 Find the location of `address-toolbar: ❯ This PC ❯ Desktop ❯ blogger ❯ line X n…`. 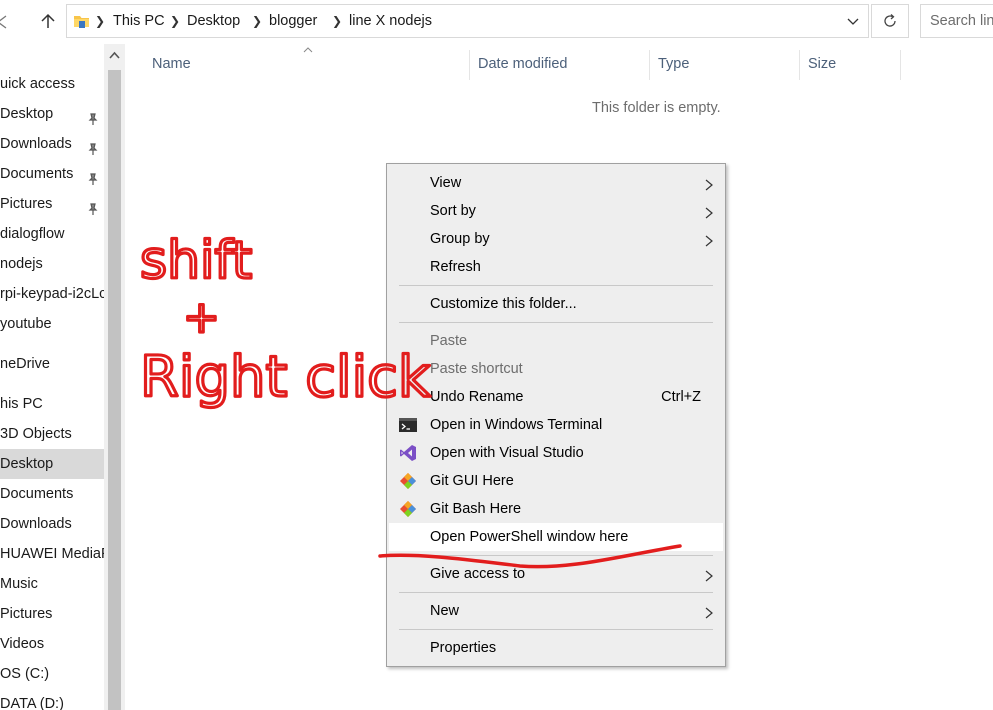

address-toolbar: ❯ This PC ❯ Desktop ❯ blogger ❯ line X n… is located at coordinates (496, 22).